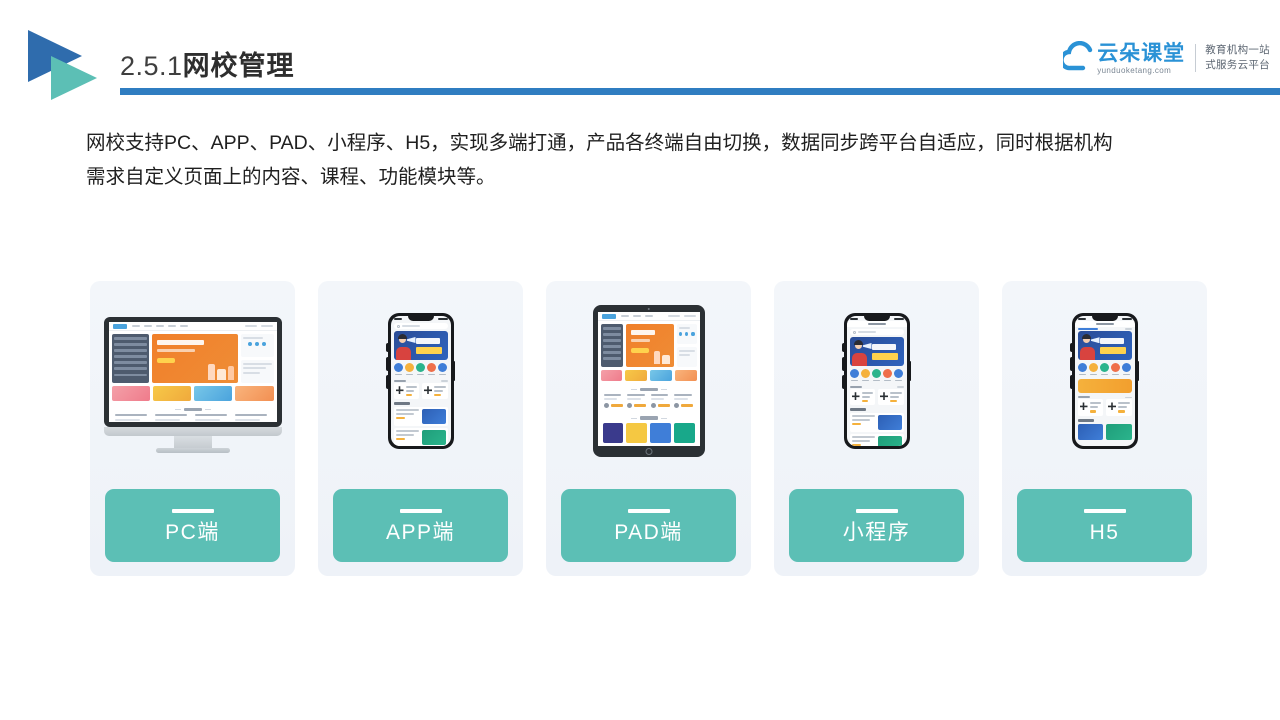 This screenshot has height=720, width=1280. I want to click on imac-icon, so click(192, 385).